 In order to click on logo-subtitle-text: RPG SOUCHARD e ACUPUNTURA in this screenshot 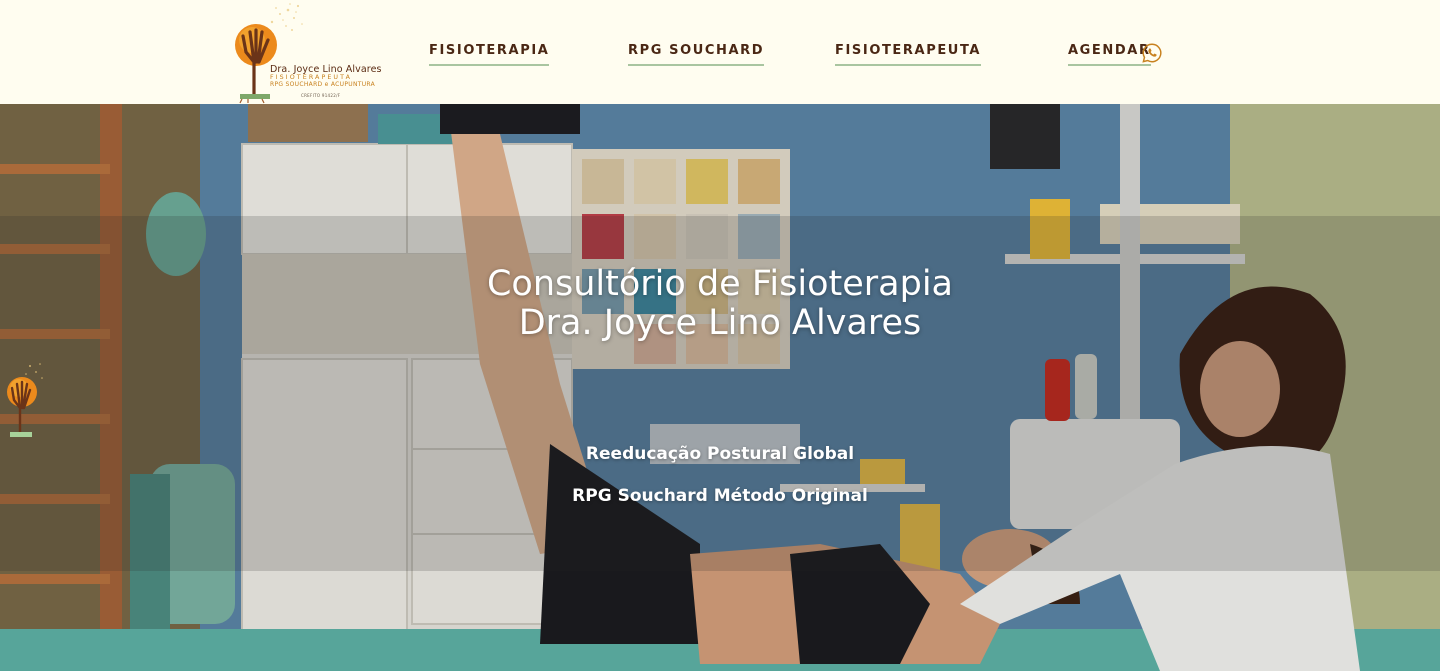, I will do `click(323, 84)`.